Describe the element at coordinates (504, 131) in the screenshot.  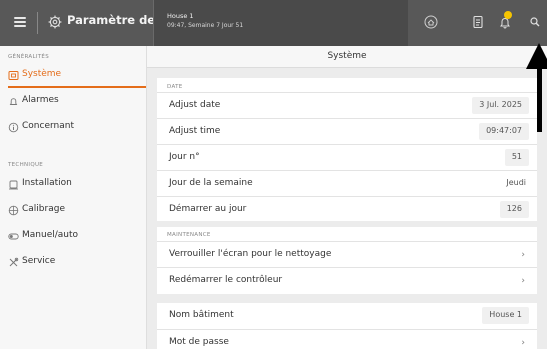
I see `adjust-time-value: 09:47:07` at that location.